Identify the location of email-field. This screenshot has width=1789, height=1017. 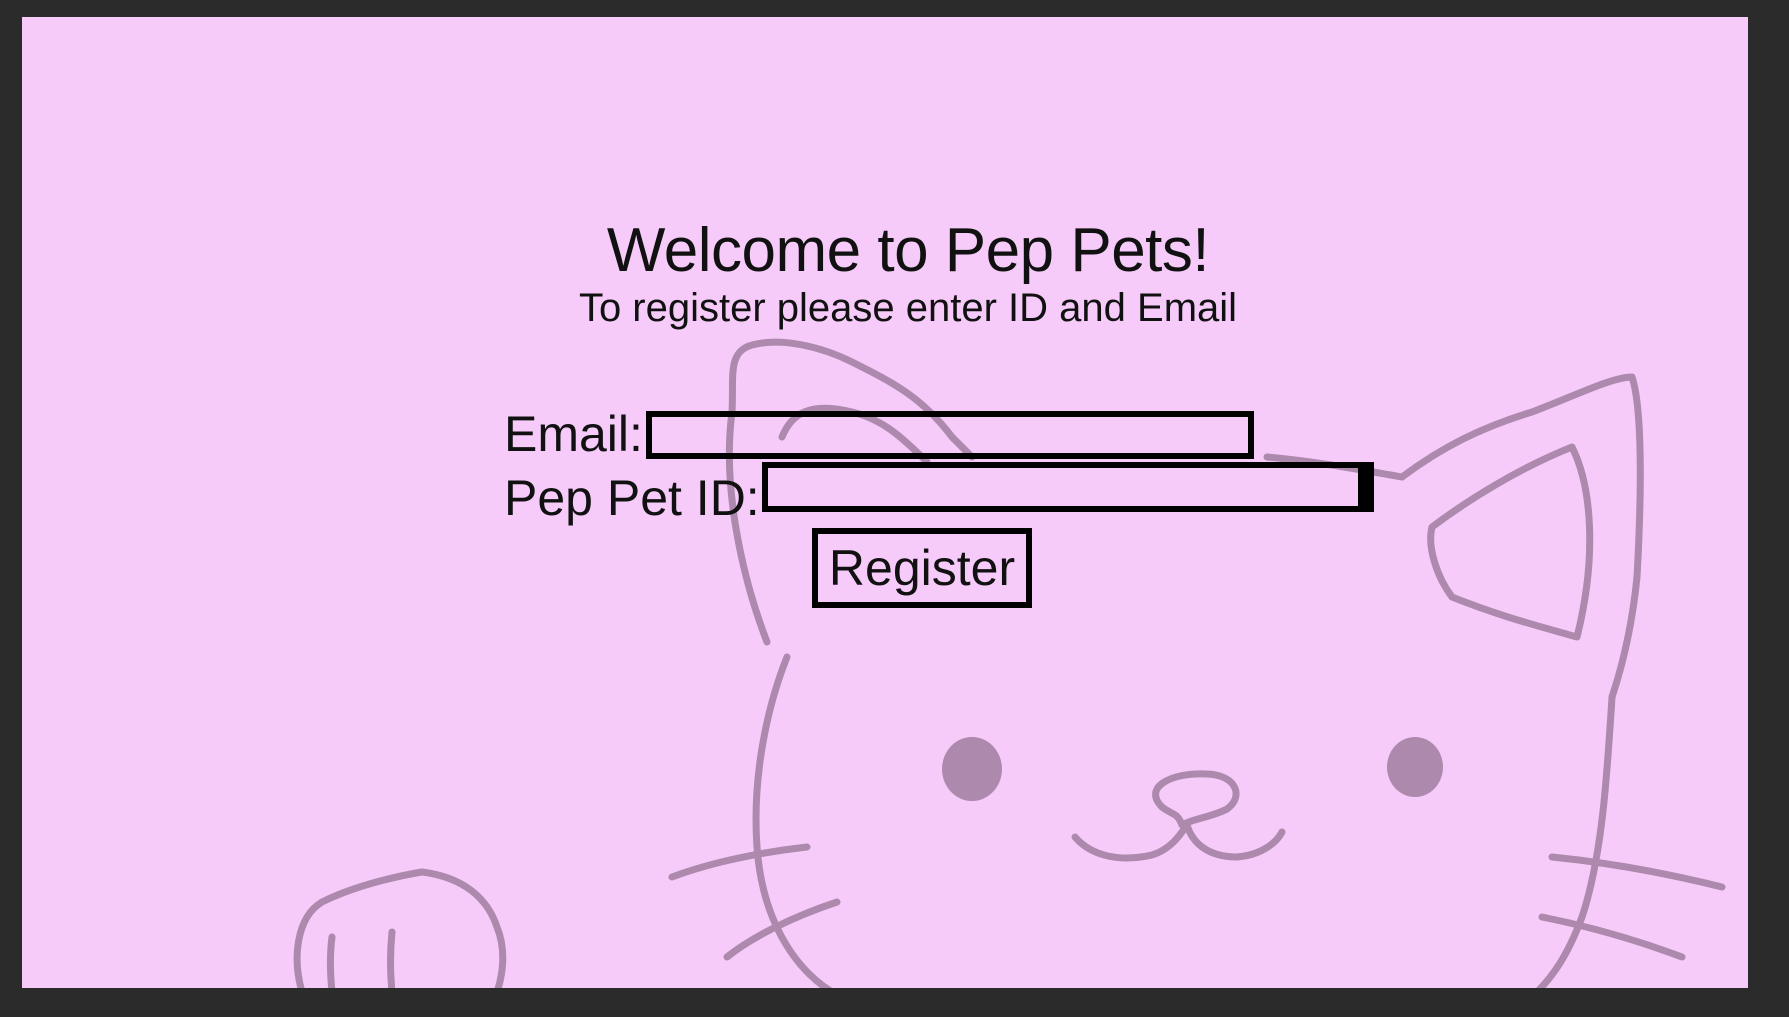
(950, 435).